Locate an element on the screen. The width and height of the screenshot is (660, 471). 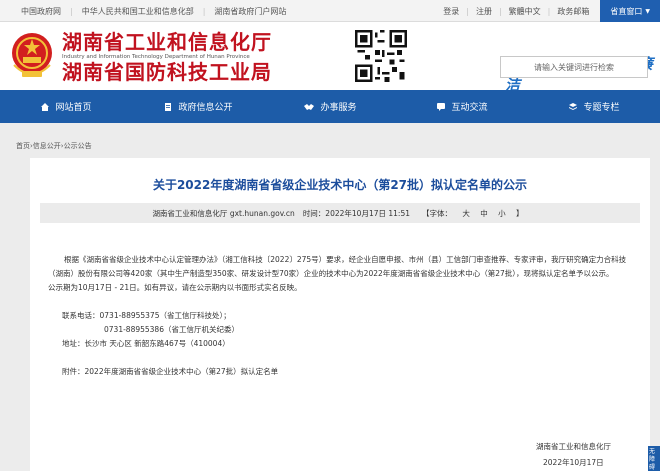
font-size-large: 大 is located at coordinates (466, 213).